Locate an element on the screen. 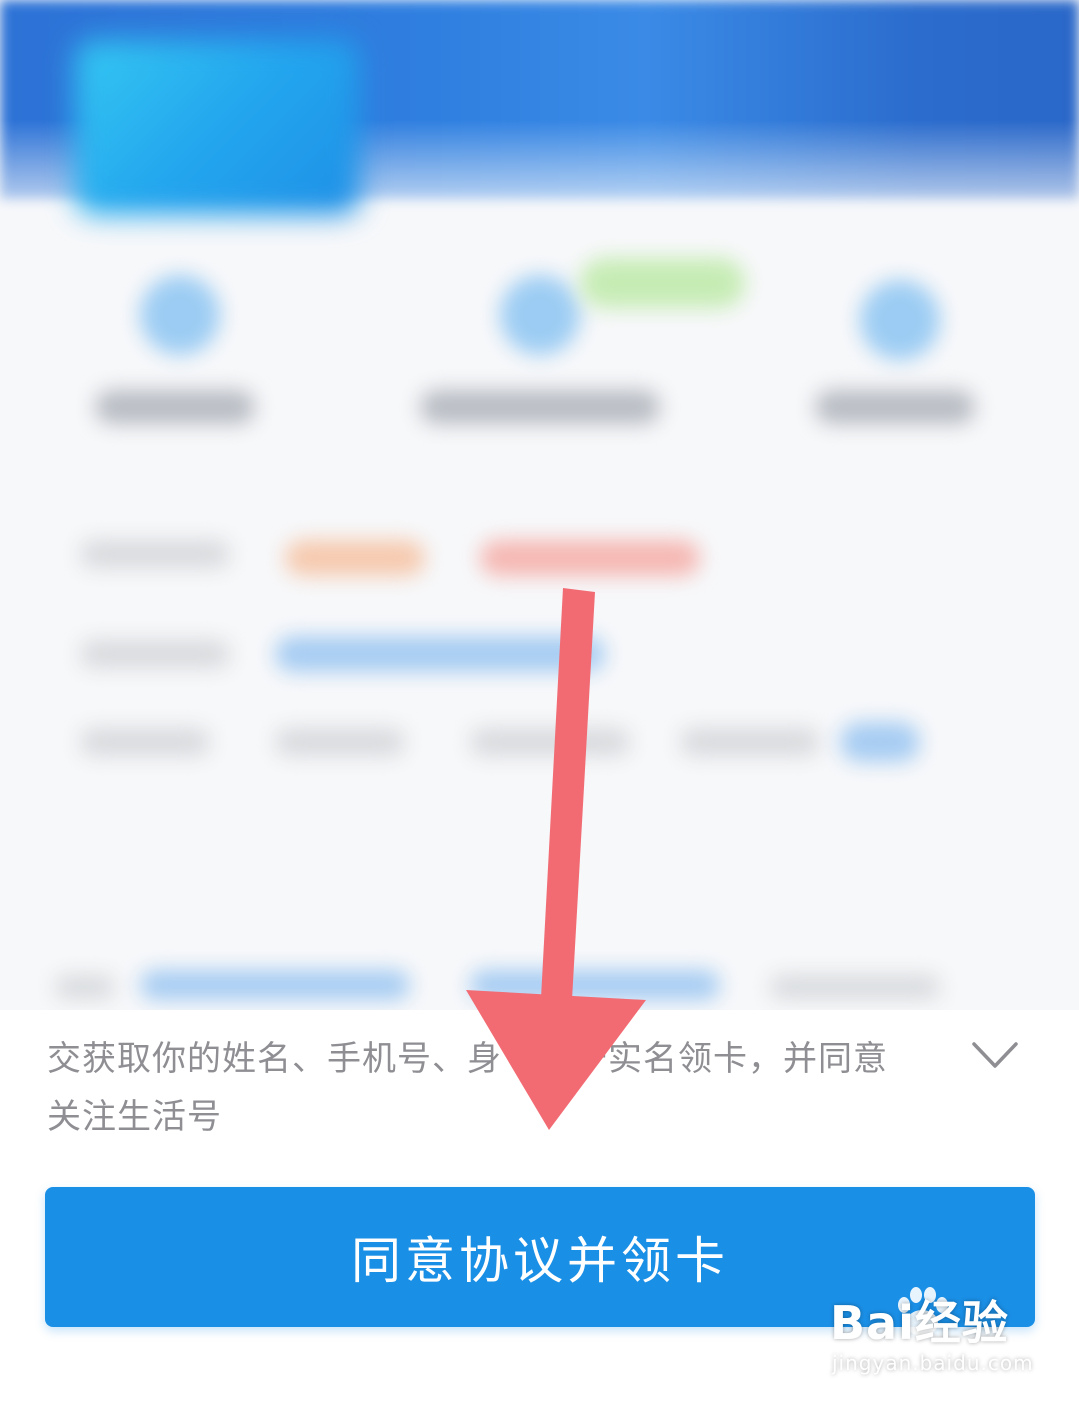 The height and width of the screenshot is (1404, 1079). watermark-brand: Bai经验 is located at coordinates (919, 1323).